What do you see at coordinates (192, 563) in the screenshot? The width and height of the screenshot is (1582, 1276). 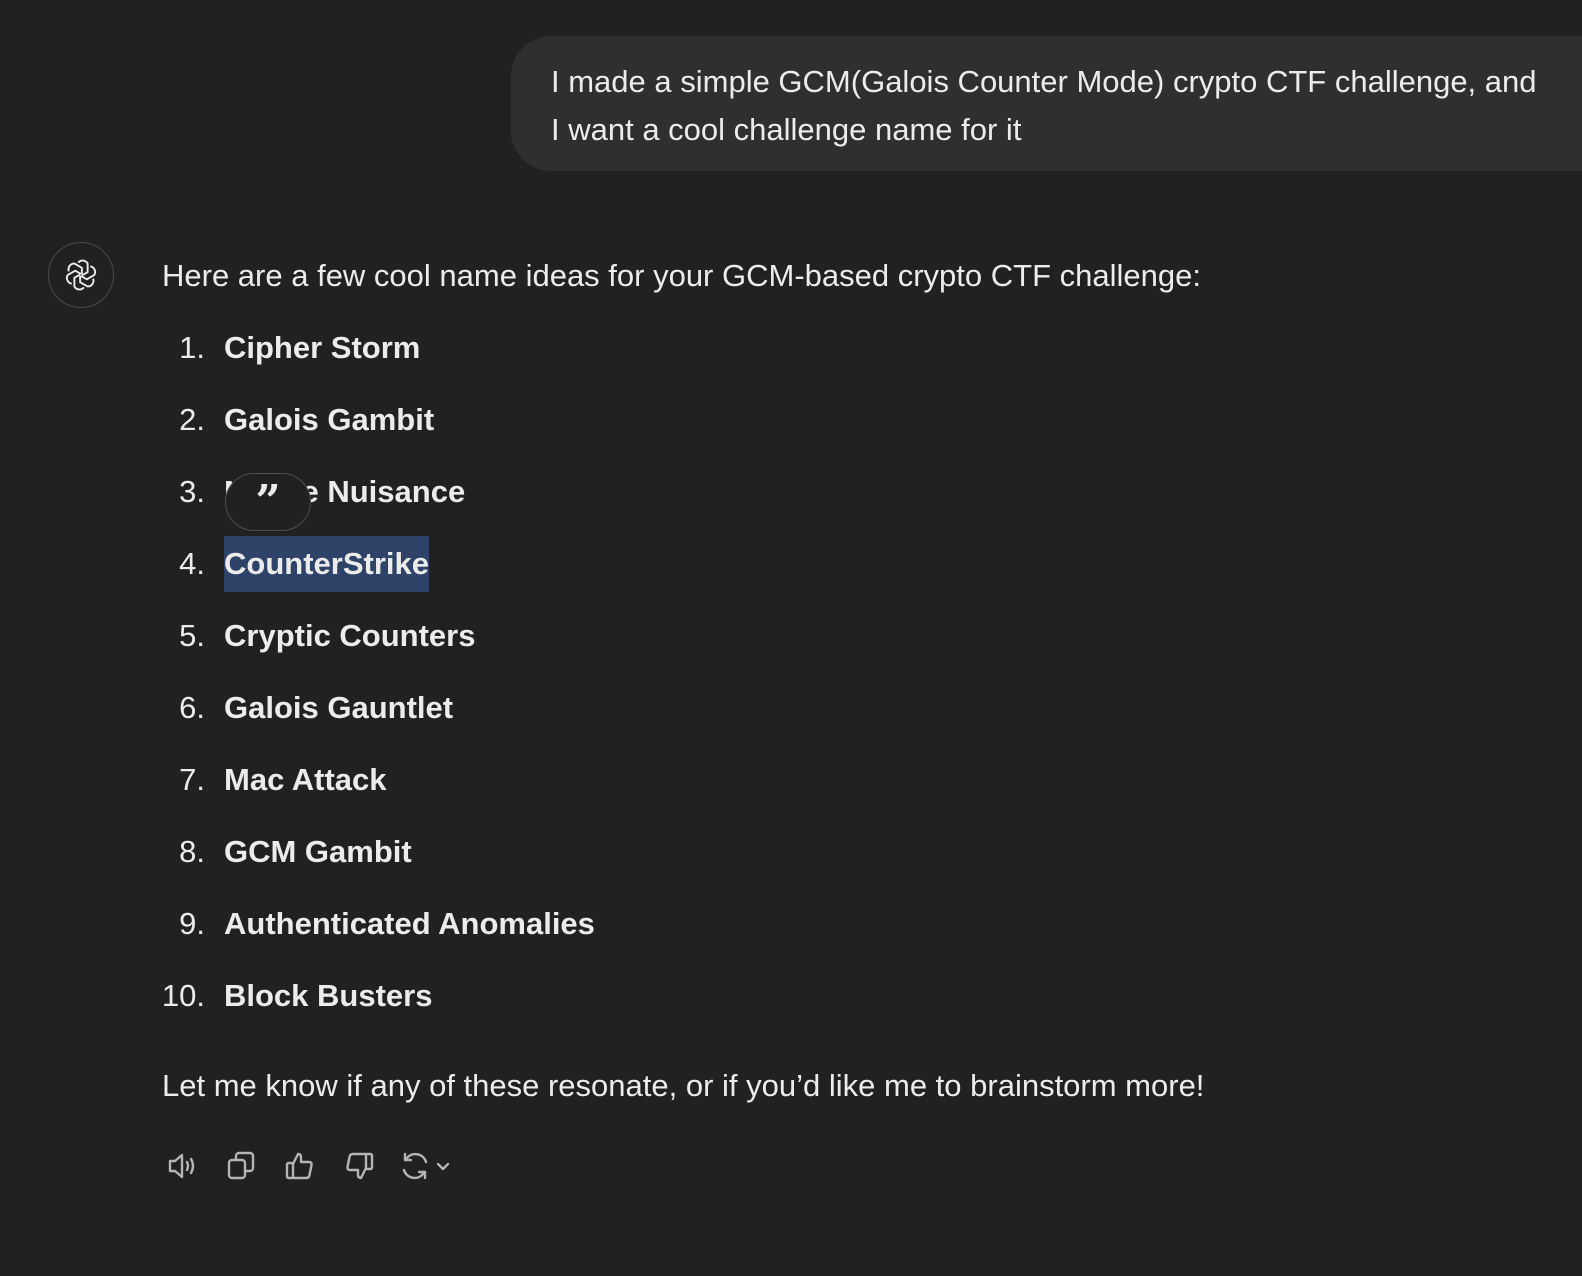 I see `list-item-number: 4.` at bounding box center [192, 563].